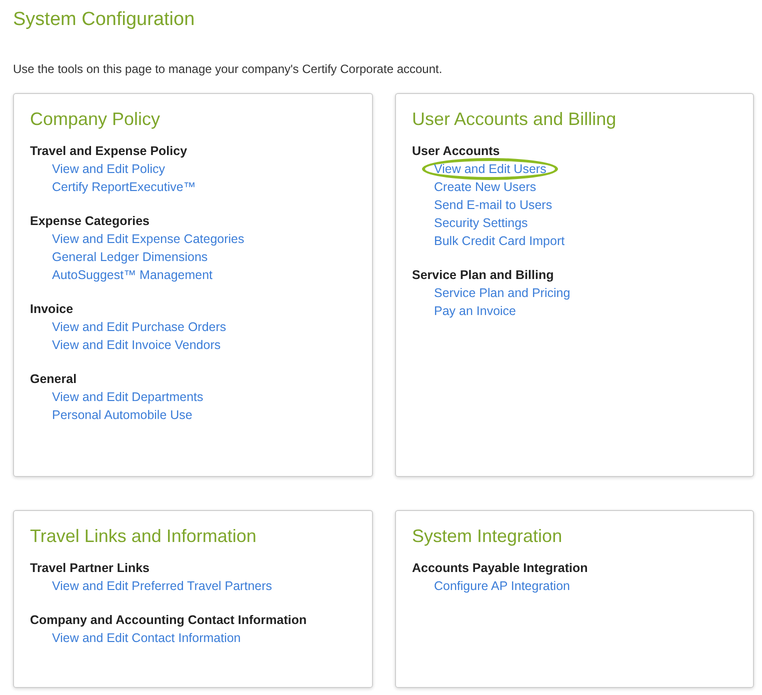 Image resolution: width=762 pixels, height=695 pixels. I want to click on settings-link: Pay an Invoice, so click(475, 311).